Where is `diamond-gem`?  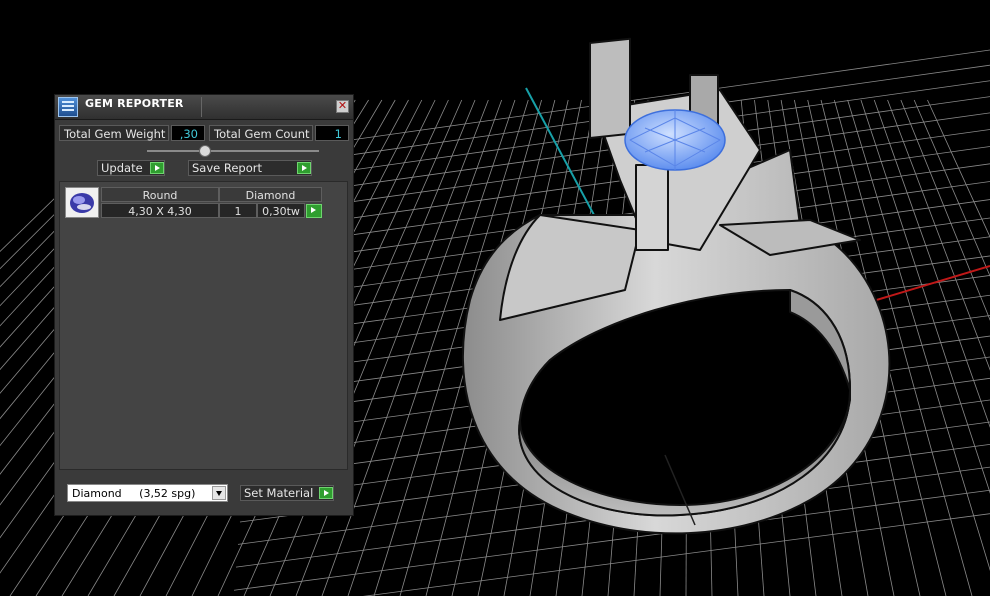 diamond-gem is located at coordinates (675, 140).